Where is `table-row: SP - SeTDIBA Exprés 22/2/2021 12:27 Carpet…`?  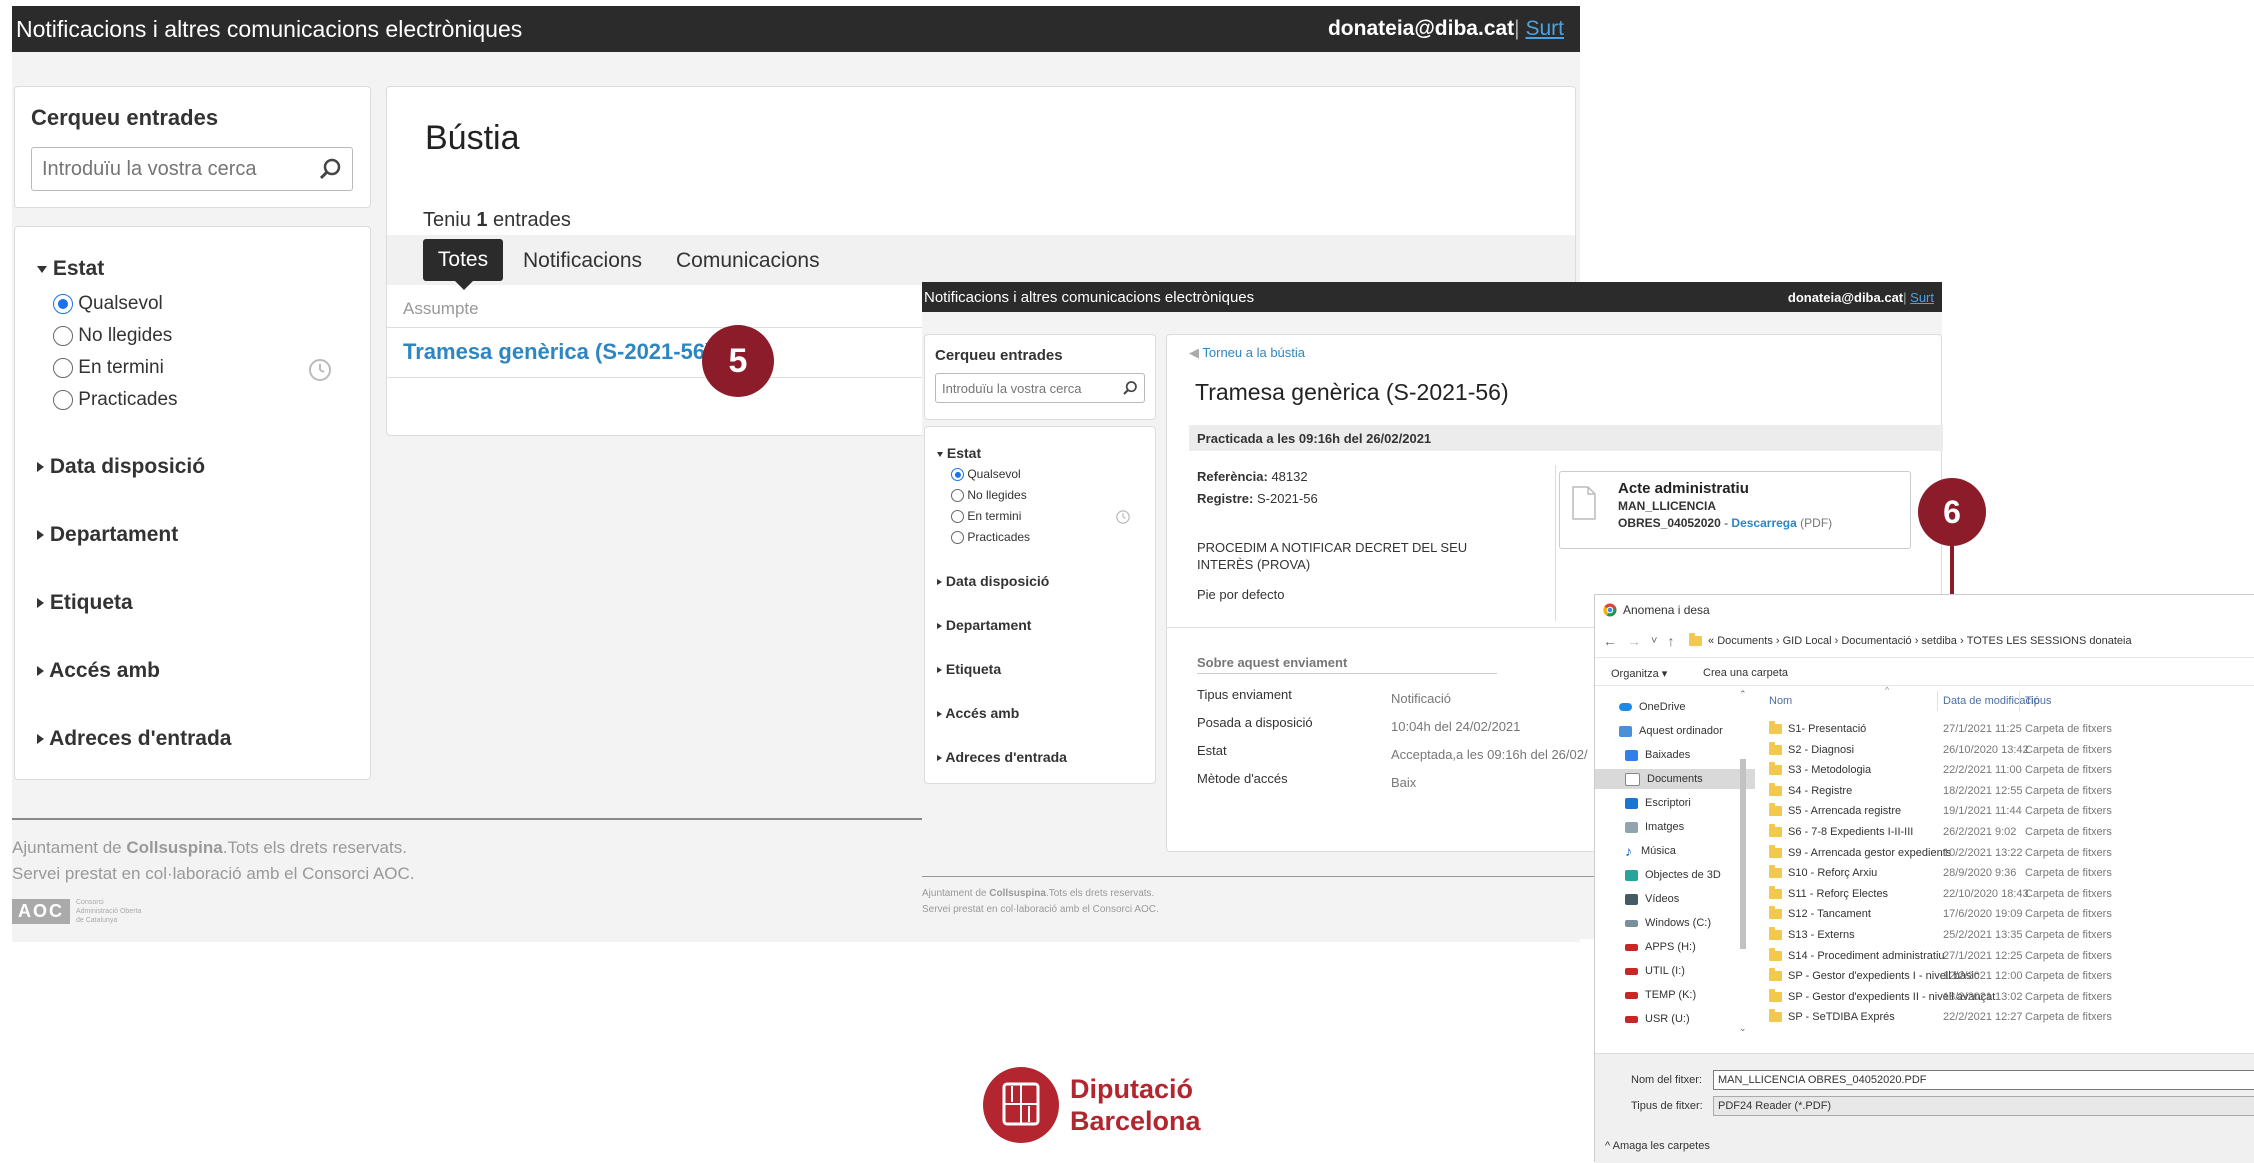 table-row: SP - SeTDIBA Exprés 22/2/2021 12:27 Carpet… is located at coordinates (2009, 1017).